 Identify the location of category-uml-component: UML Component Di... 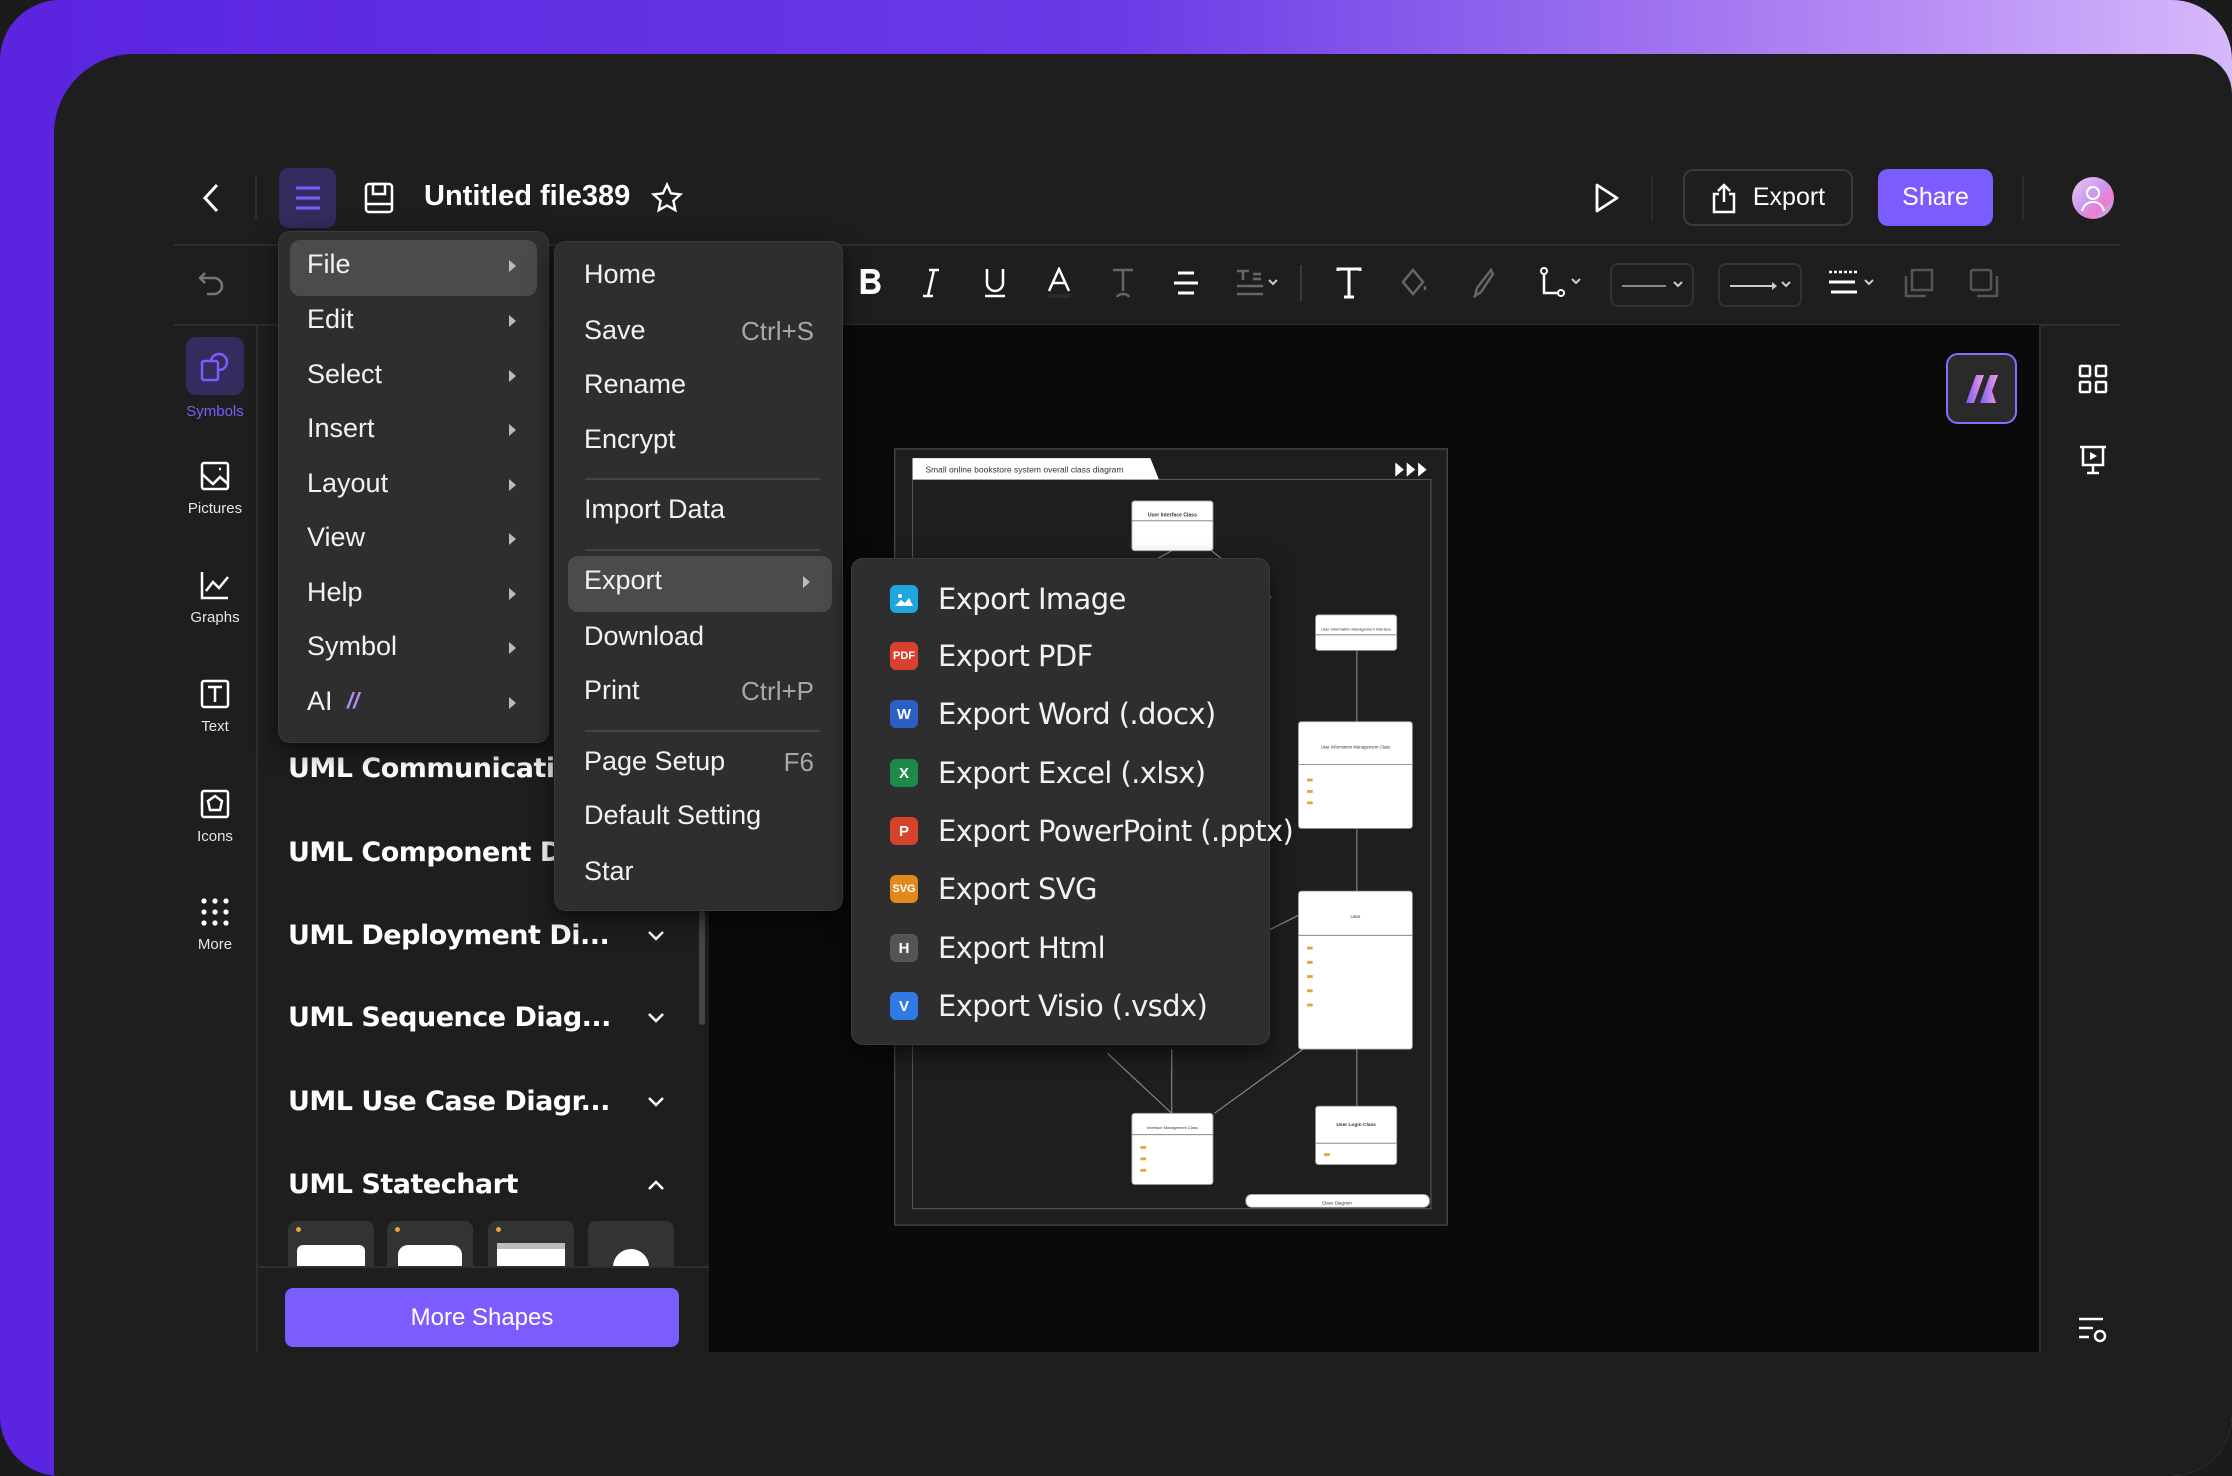
(439, 852).